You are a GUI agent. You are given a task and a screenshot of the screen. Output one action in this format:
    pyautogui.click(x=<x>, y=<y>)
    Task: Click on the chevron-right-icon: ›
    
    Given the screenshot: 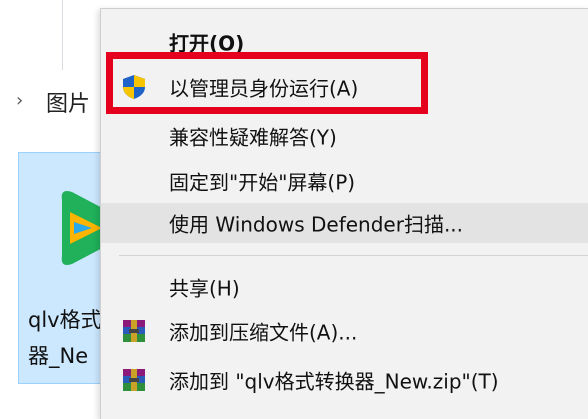 What is the action you would take?
    pyautogui.click(x=19, y=100)
    